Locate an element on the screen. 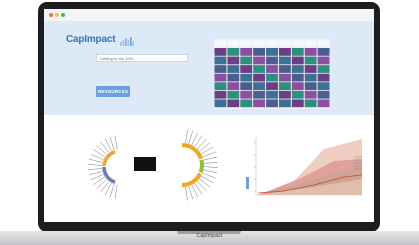  chord-arc is located at coordinates (109, 175).